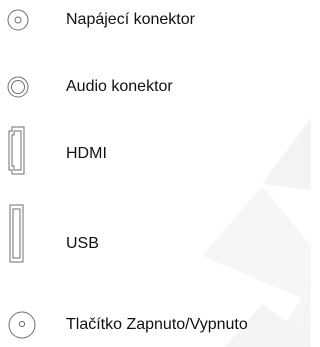 The height and width of the screenshot is (347, 320). I want to click on power-button-label: Tlačítko Zapnuto/Vypnuto, so click(157, 324).